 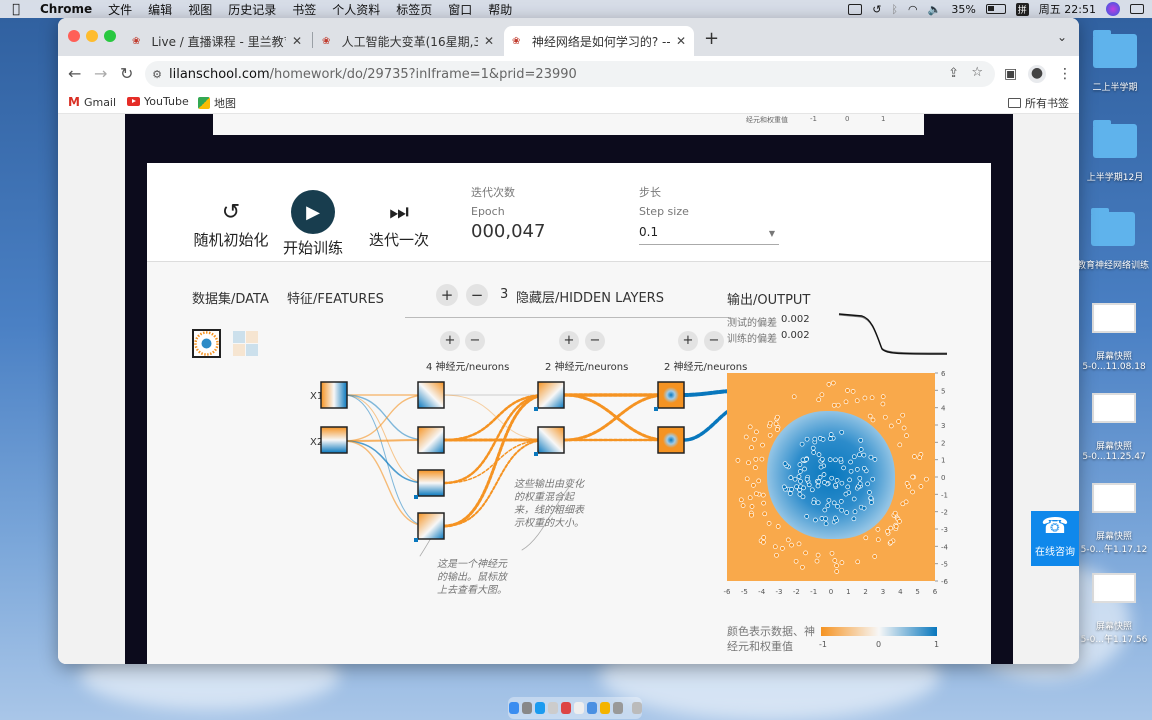 What do you see at coordinates (549, 510) in the screenshot?
I see `weights-annotation-line: 来，线的粗细表` at bounding box center [549, 510].